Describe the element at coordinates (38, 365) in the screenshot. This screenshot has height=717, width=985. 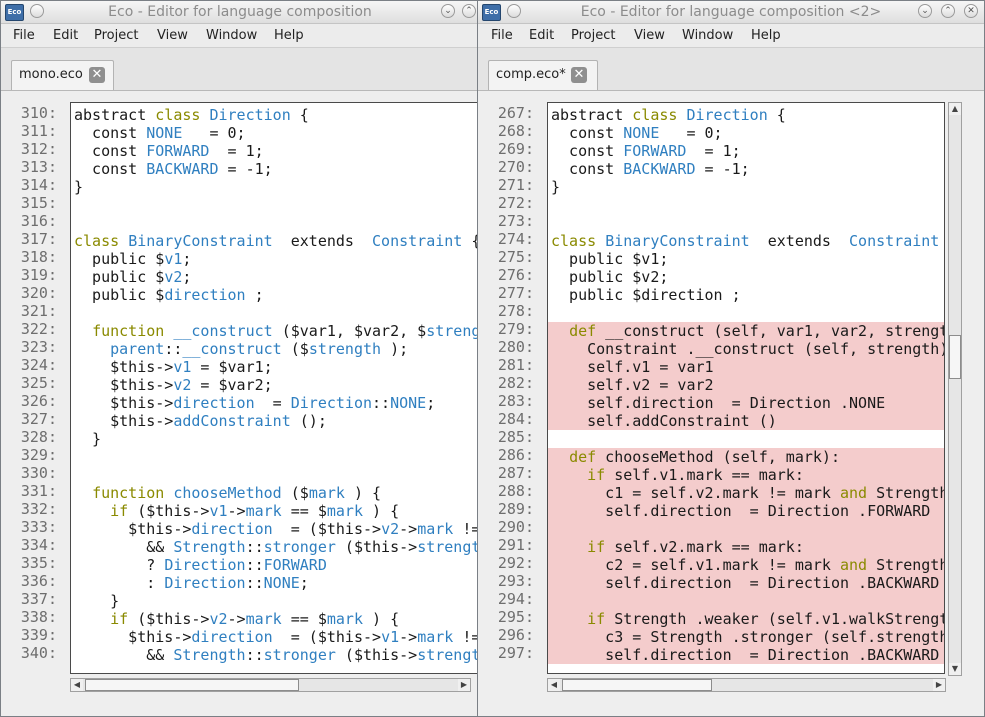
I see `line-number: 324:` at that location.